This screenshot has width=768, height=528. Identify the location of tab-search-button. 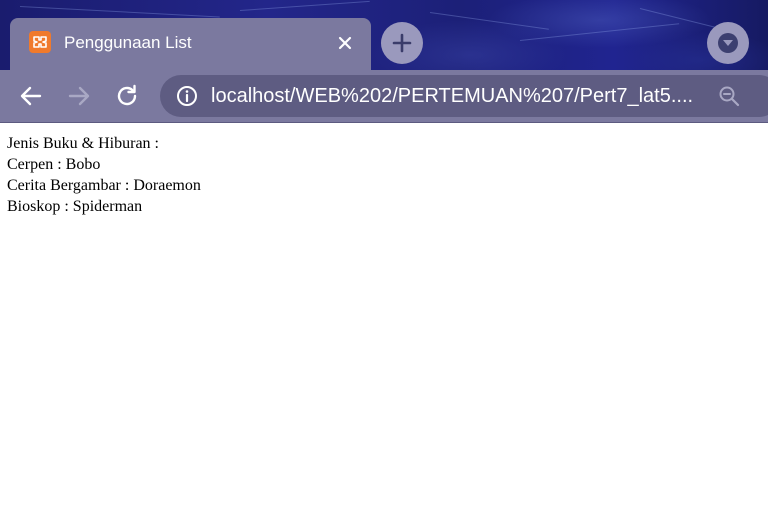
(728, 43).